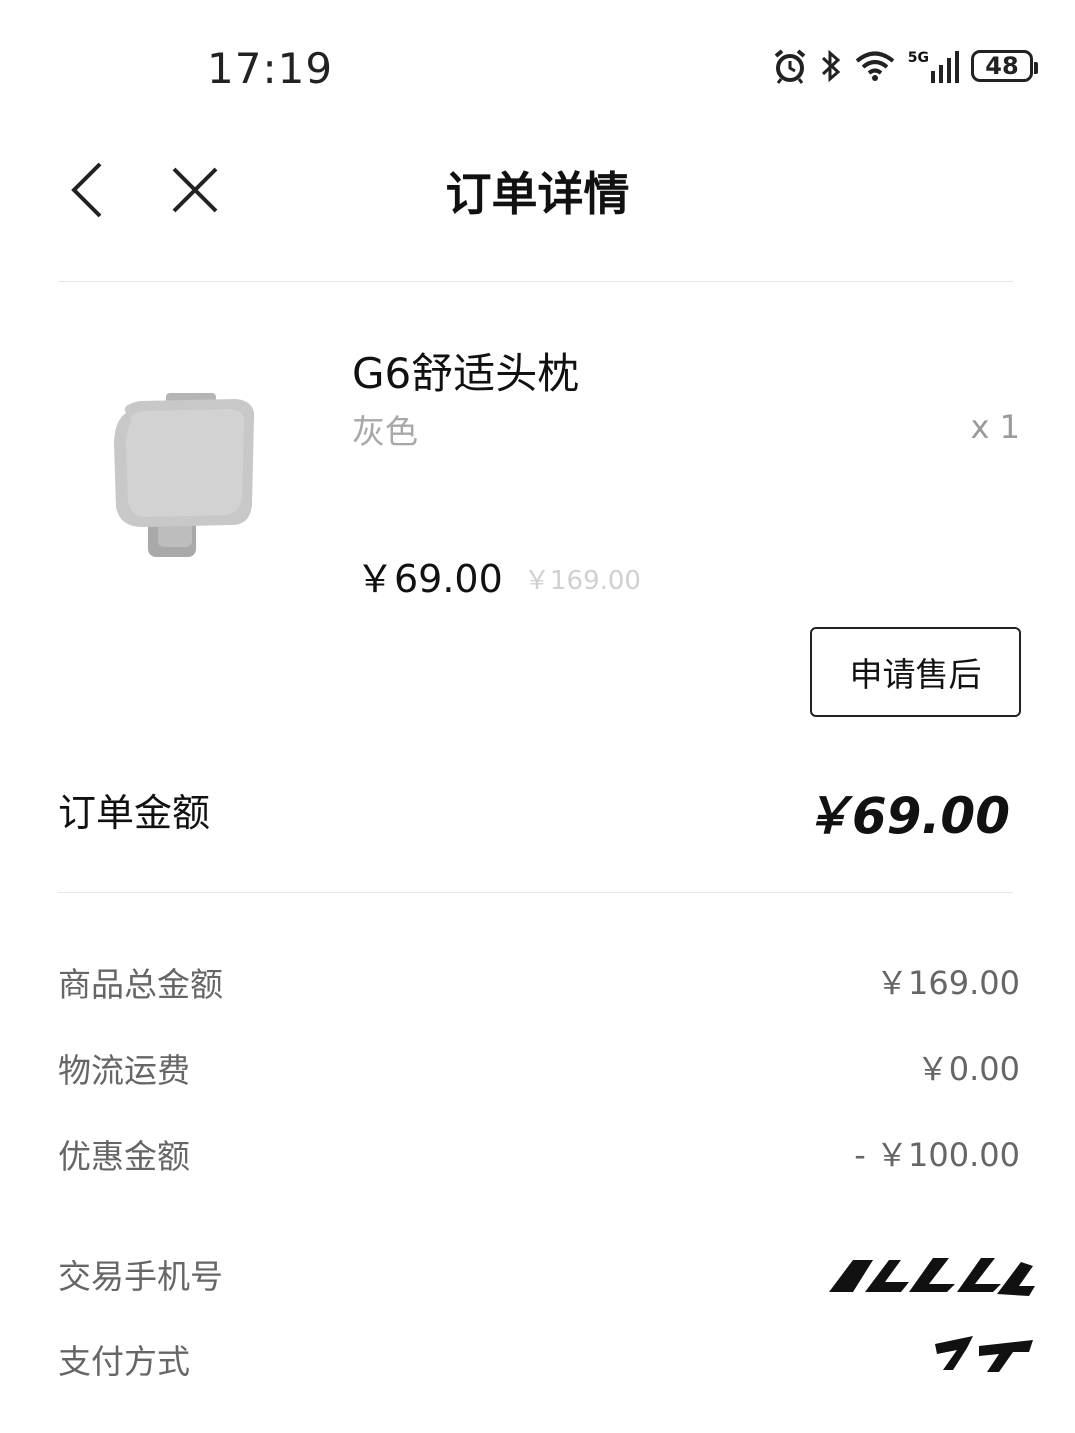 The height and width of the screenshot is (1433, 1075). I want to click on signal-icon, so click(945, 67).